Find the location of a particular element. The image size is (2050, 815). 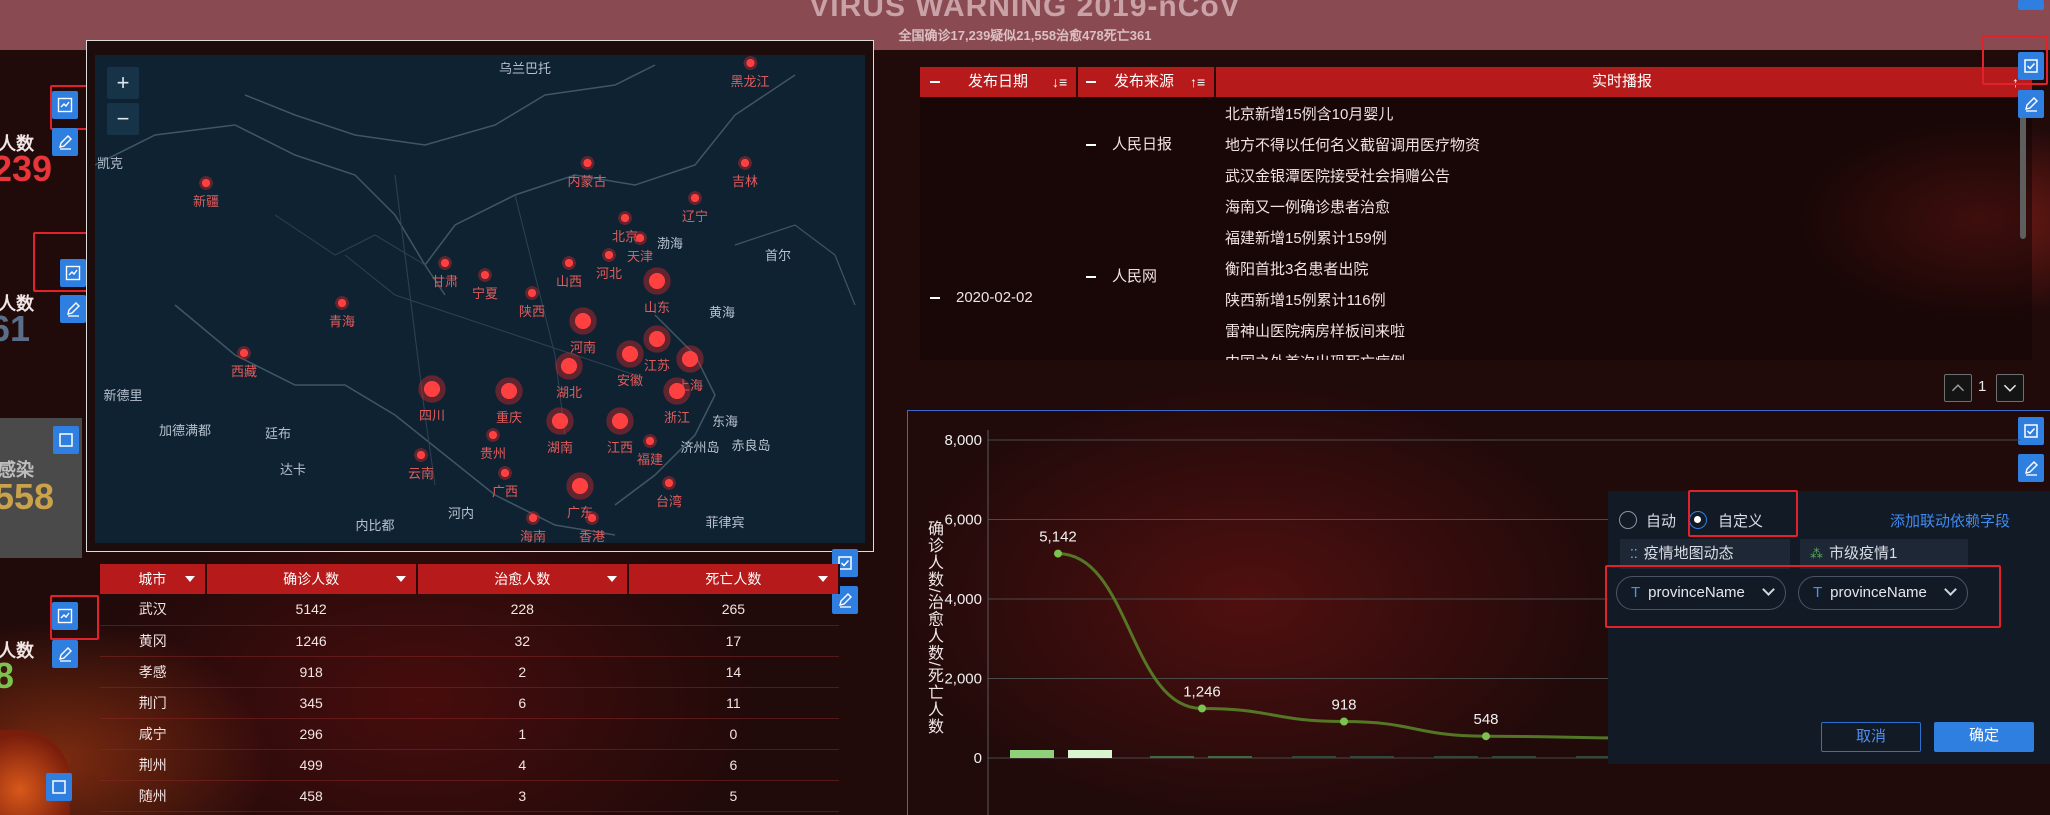

map-pin: 云南 is located at coordinates (421, 464).